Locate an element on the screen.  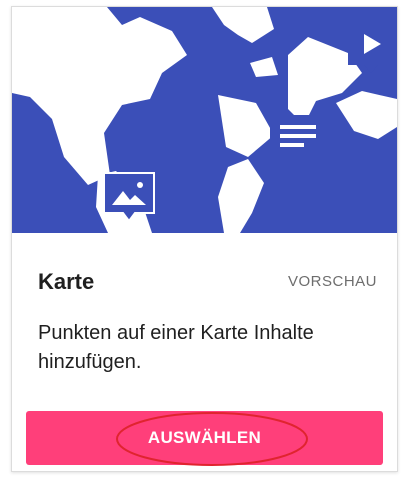
select-button: AUSWÄHLEN is located at coordinates (204, 438).